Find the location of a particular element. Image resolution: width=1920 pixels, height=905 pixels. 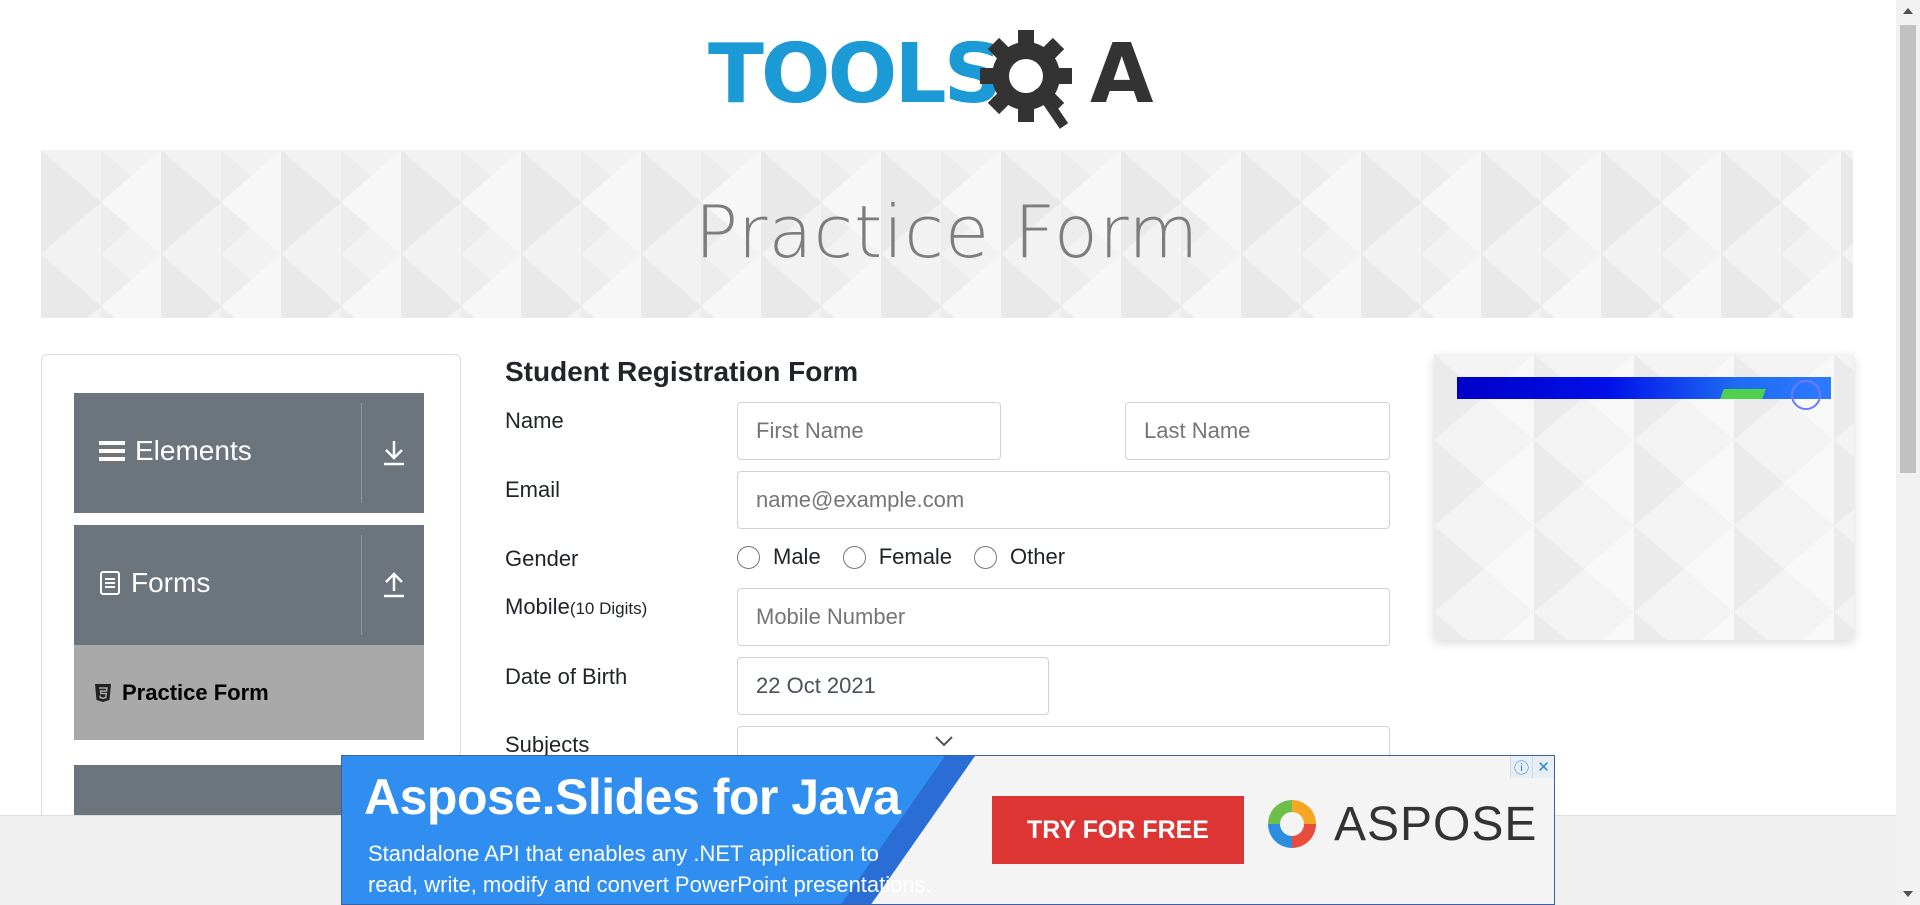

toolsqa-logo-graphic: TOOLS A is located at coordinates (931, 78).